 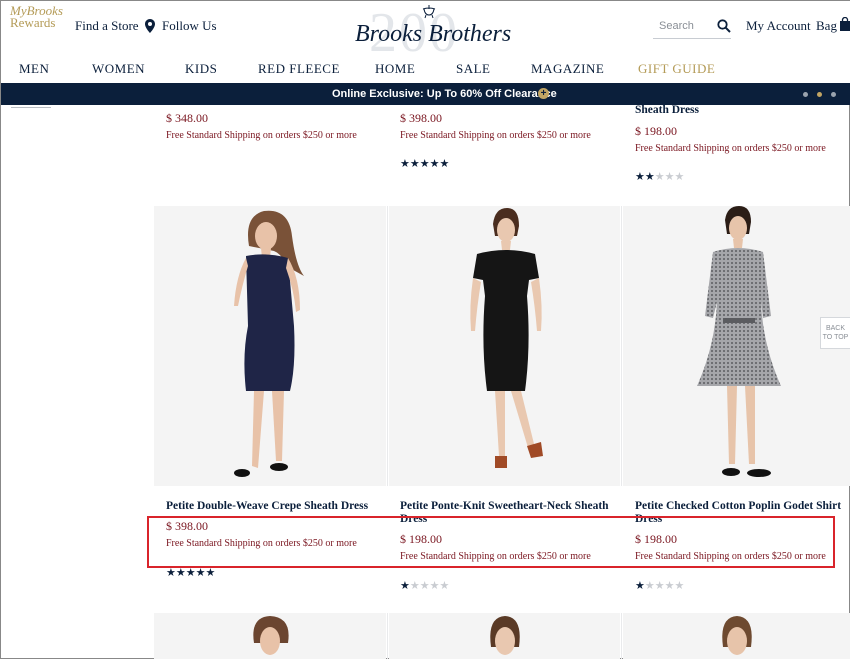 I want to click on logo-wordmark: Brooks Brothers, so click(x=433, y=34).